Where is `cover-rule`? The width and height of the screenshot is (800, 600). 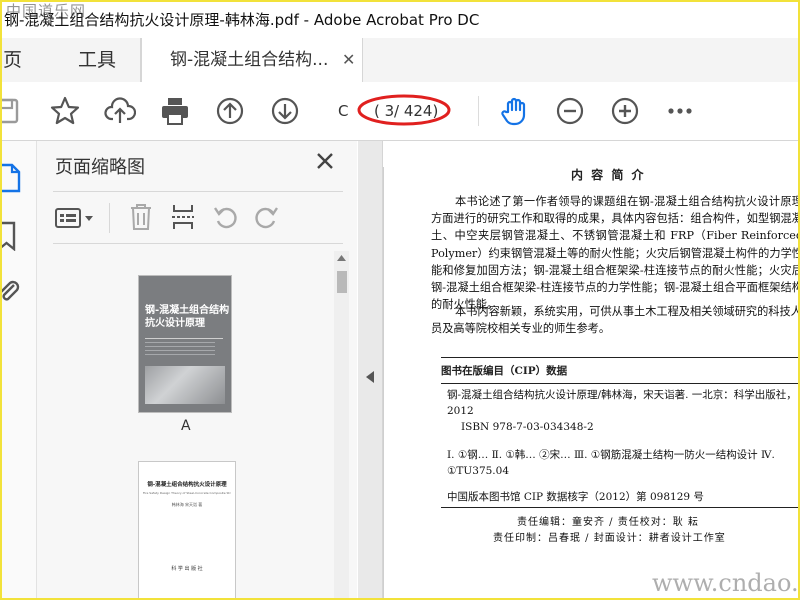 cover-rule is located at coordinates (184, 338).